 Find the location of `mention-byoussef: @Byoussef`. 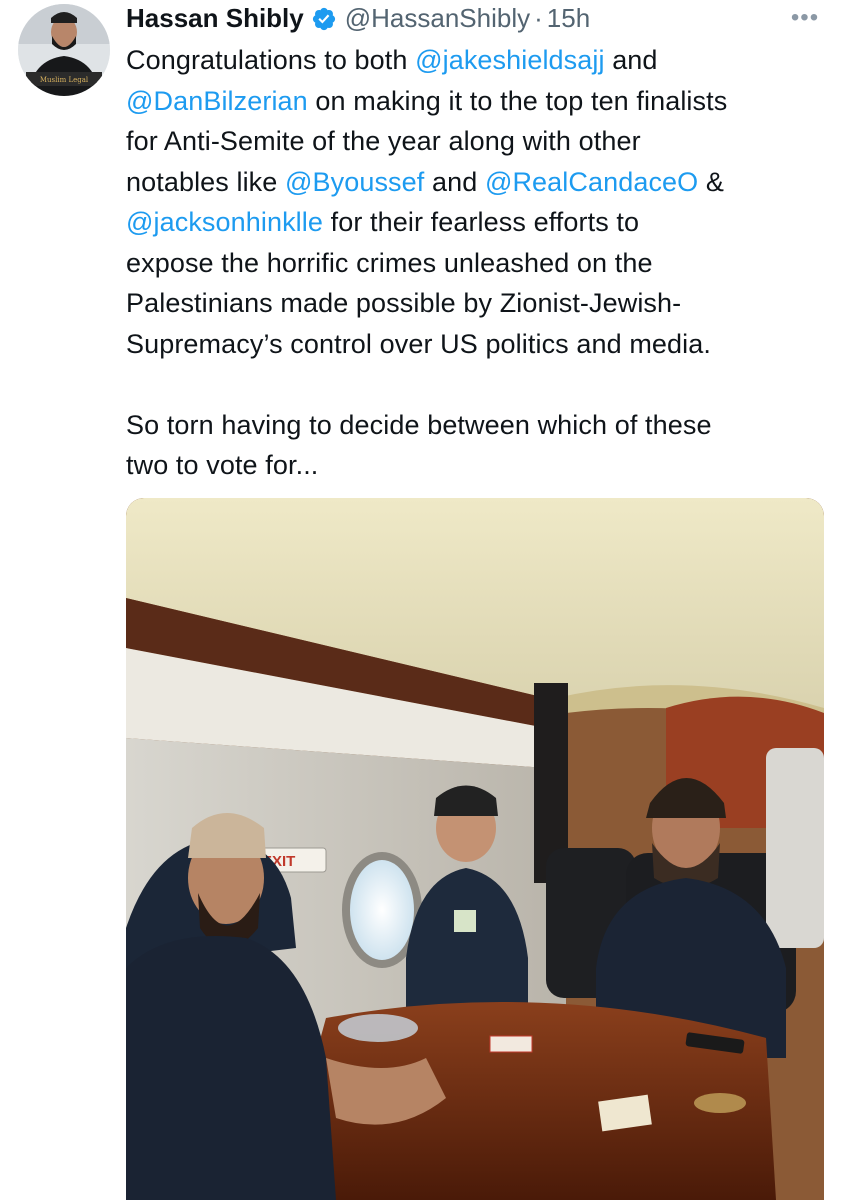

mention-byoussef: @Byoussef is located at coordinates (354, 182).